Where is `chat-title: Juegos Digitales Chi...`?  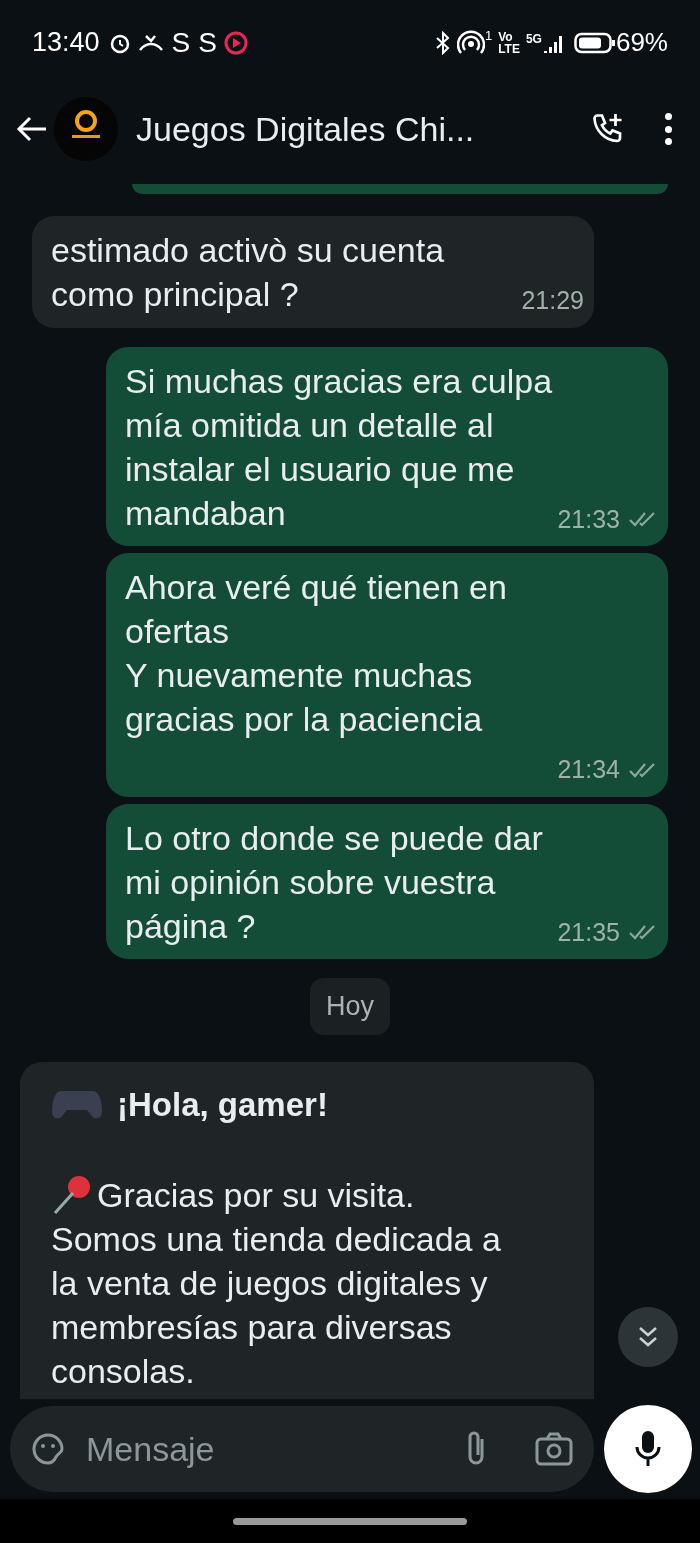 chat-title: Juegos Digitales Chi... is located at coordinates (305, 129).